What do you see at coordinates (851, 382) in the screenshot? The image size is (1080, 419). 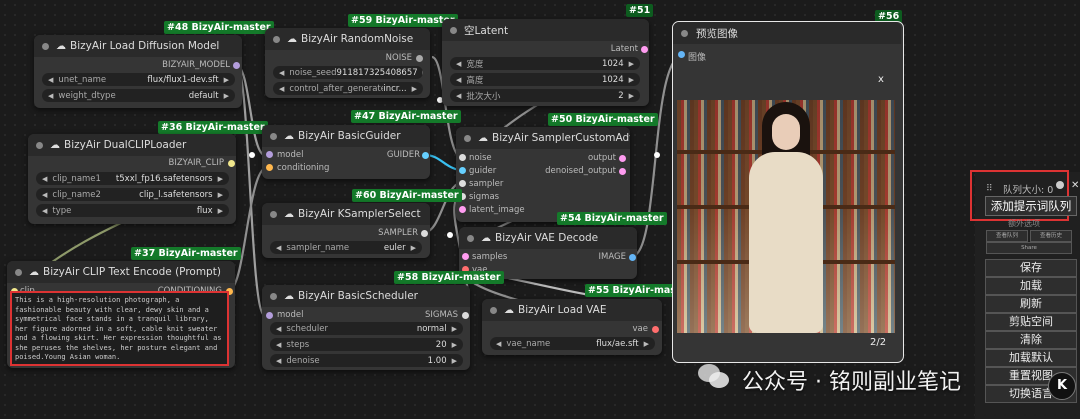 I see `watermark-text: 公众号 · 铭则副业笔记` at bounding box center [851, 382].